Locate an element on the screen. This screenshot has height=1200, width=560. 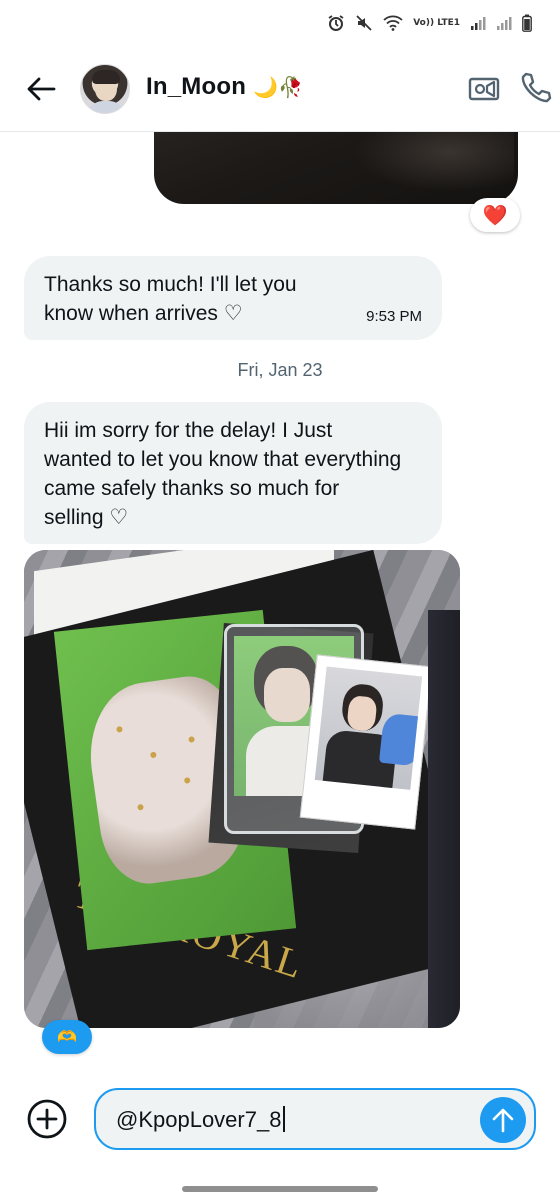
message-input-field: @KpopLover7_8 is located at coordinates (201, 1119).